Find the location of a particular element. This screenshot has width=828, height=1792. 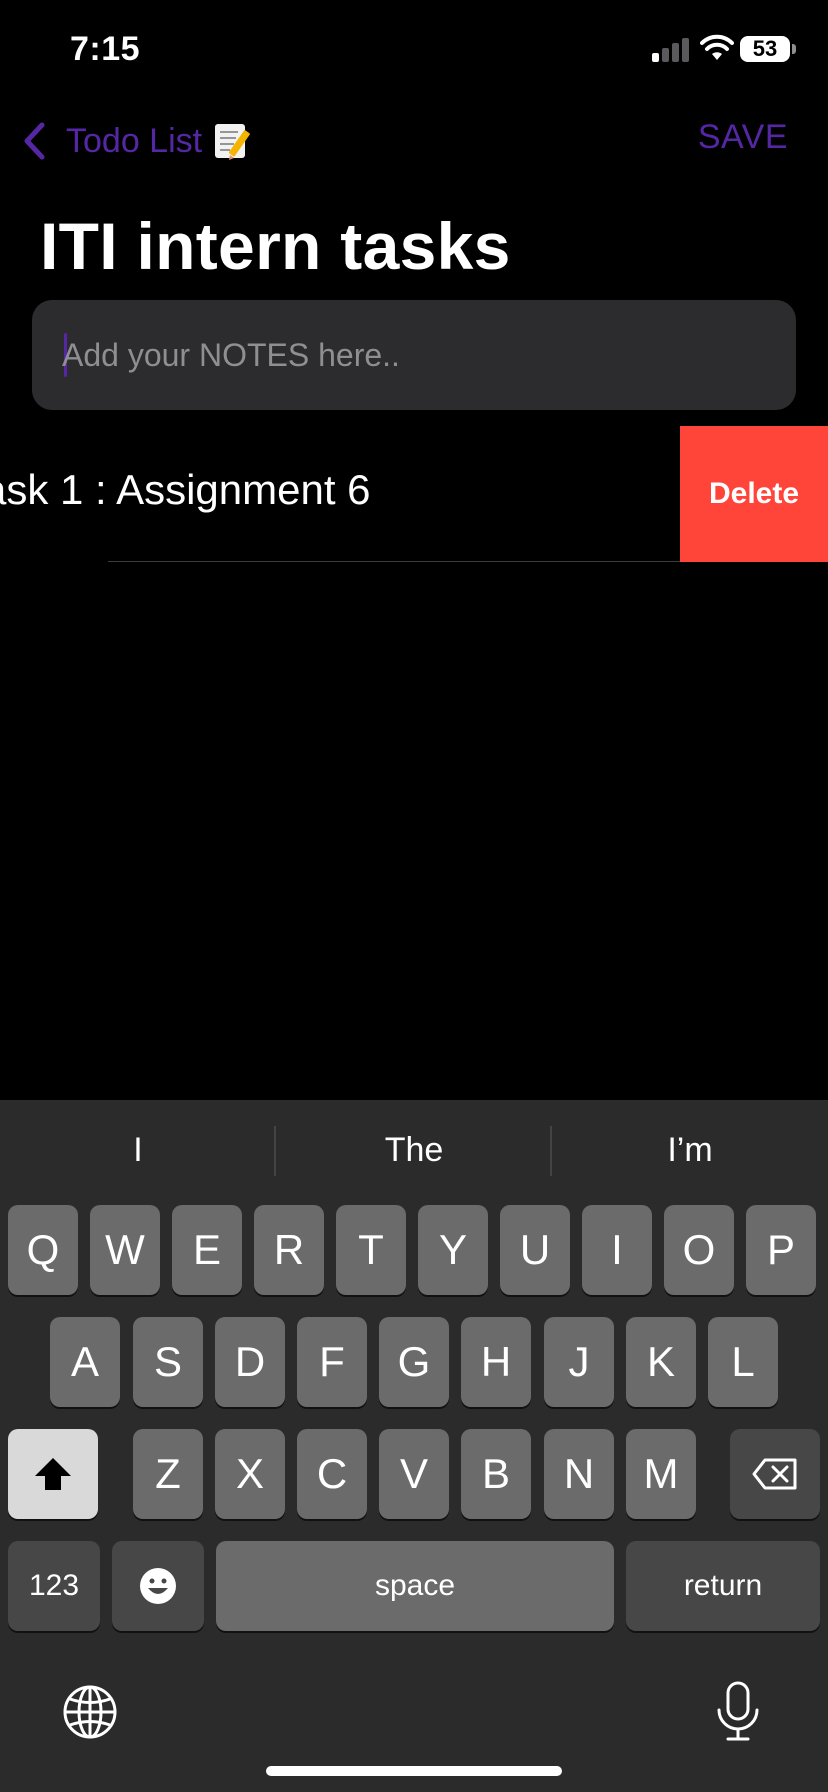

cellular-signal-icon is located at coordinates (671, 50).